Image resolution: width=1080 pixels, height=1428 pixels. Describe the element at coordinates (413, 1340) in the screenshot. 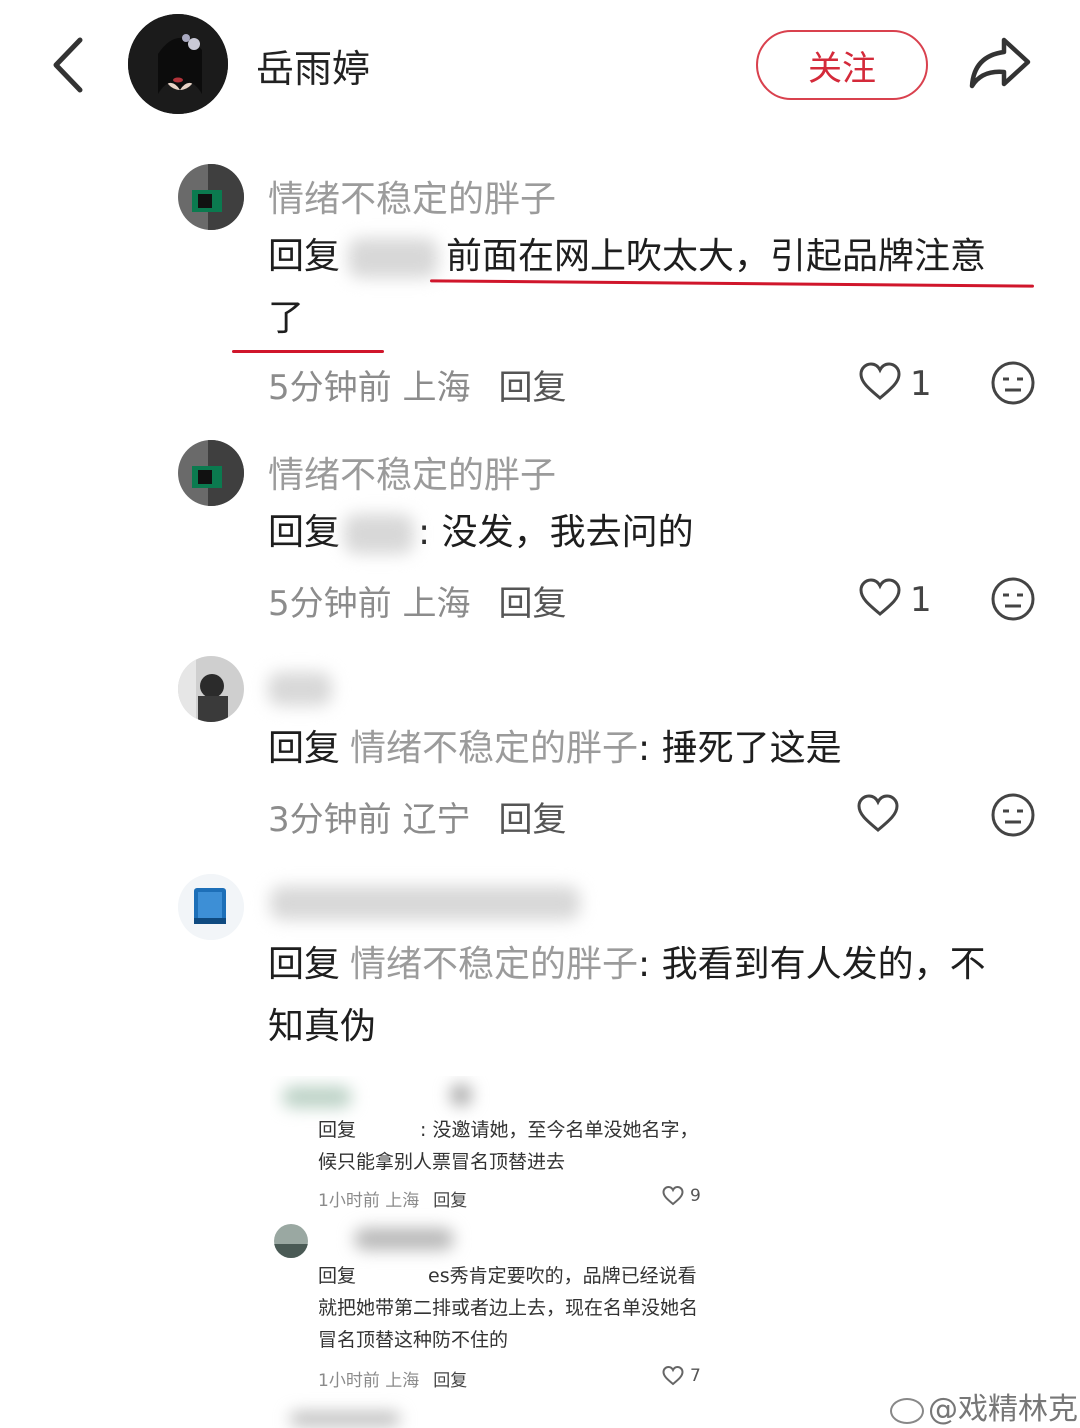

I see `embedded-line: 冒名顶替这种防不住的` at that location.